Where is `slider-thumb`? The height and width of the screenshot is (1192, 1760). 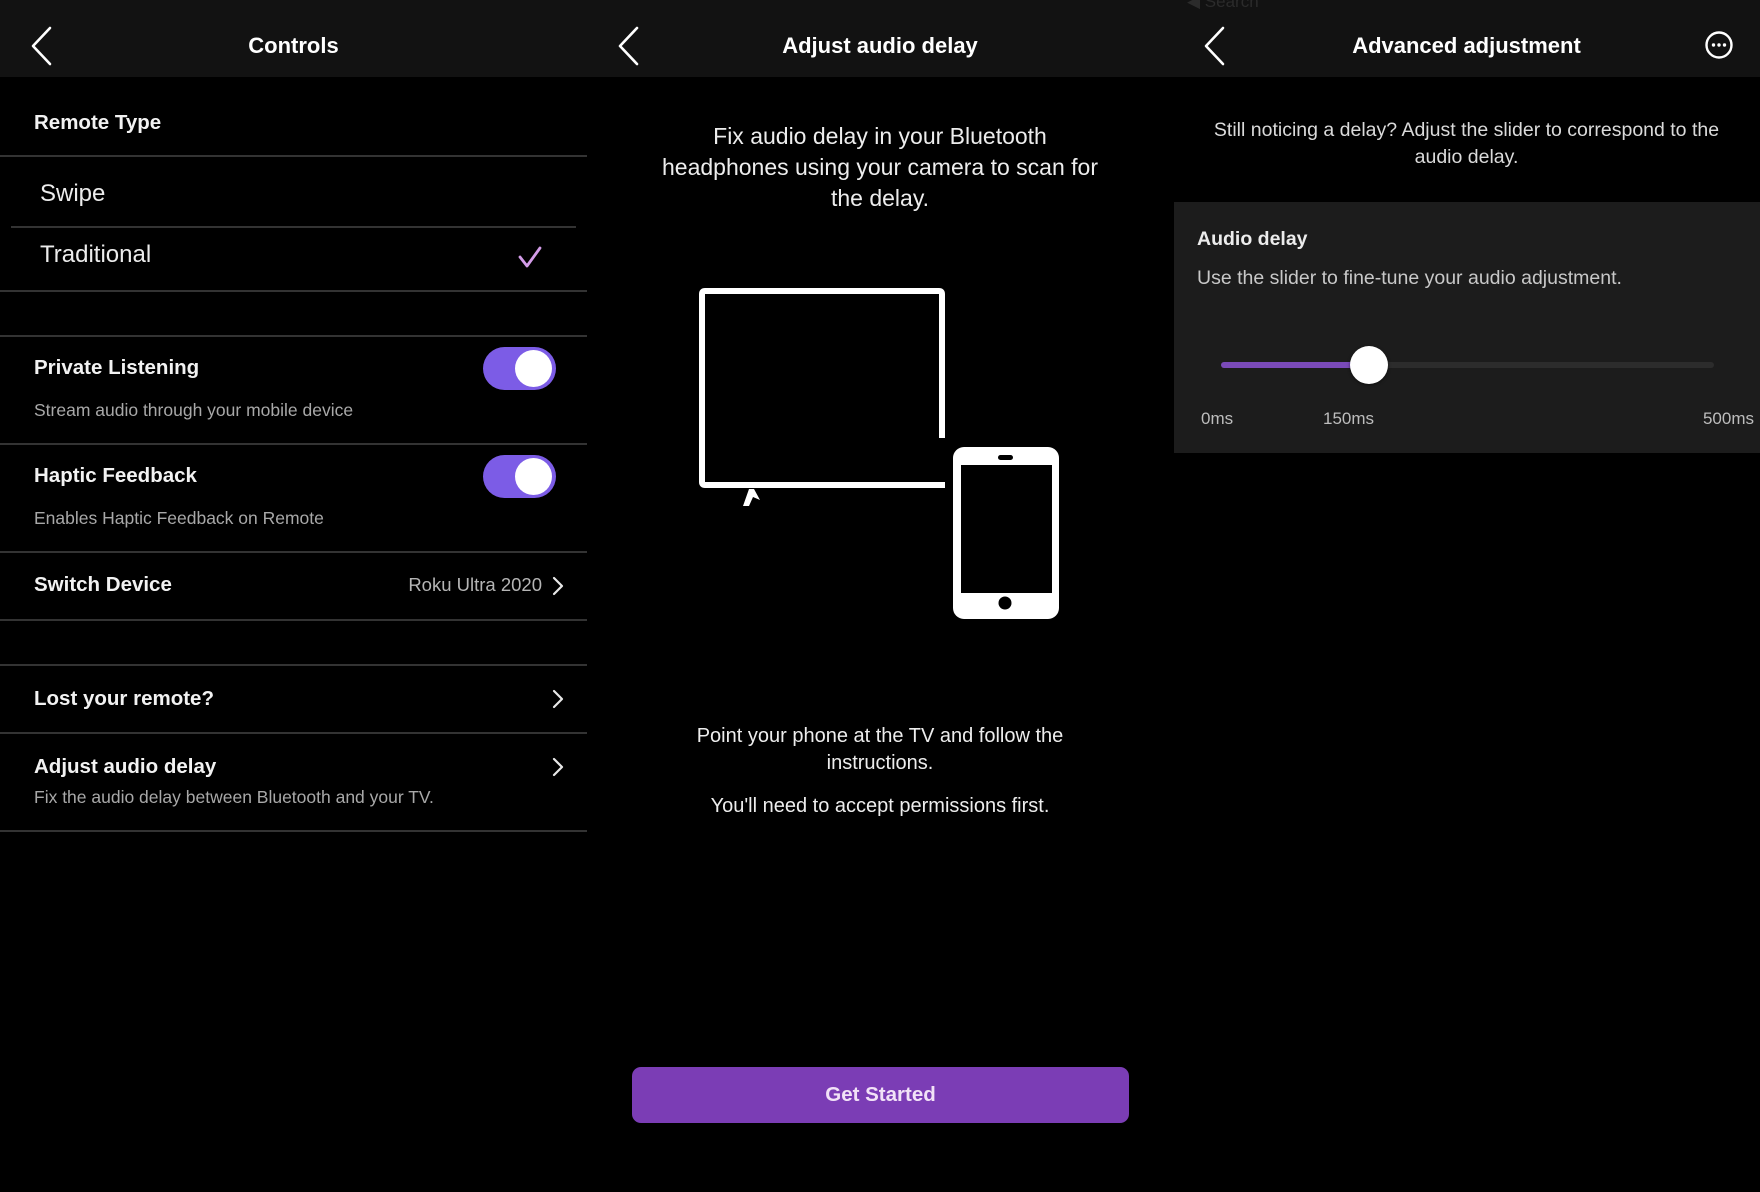 slider-thumb is located at coordinates (1368, 365).